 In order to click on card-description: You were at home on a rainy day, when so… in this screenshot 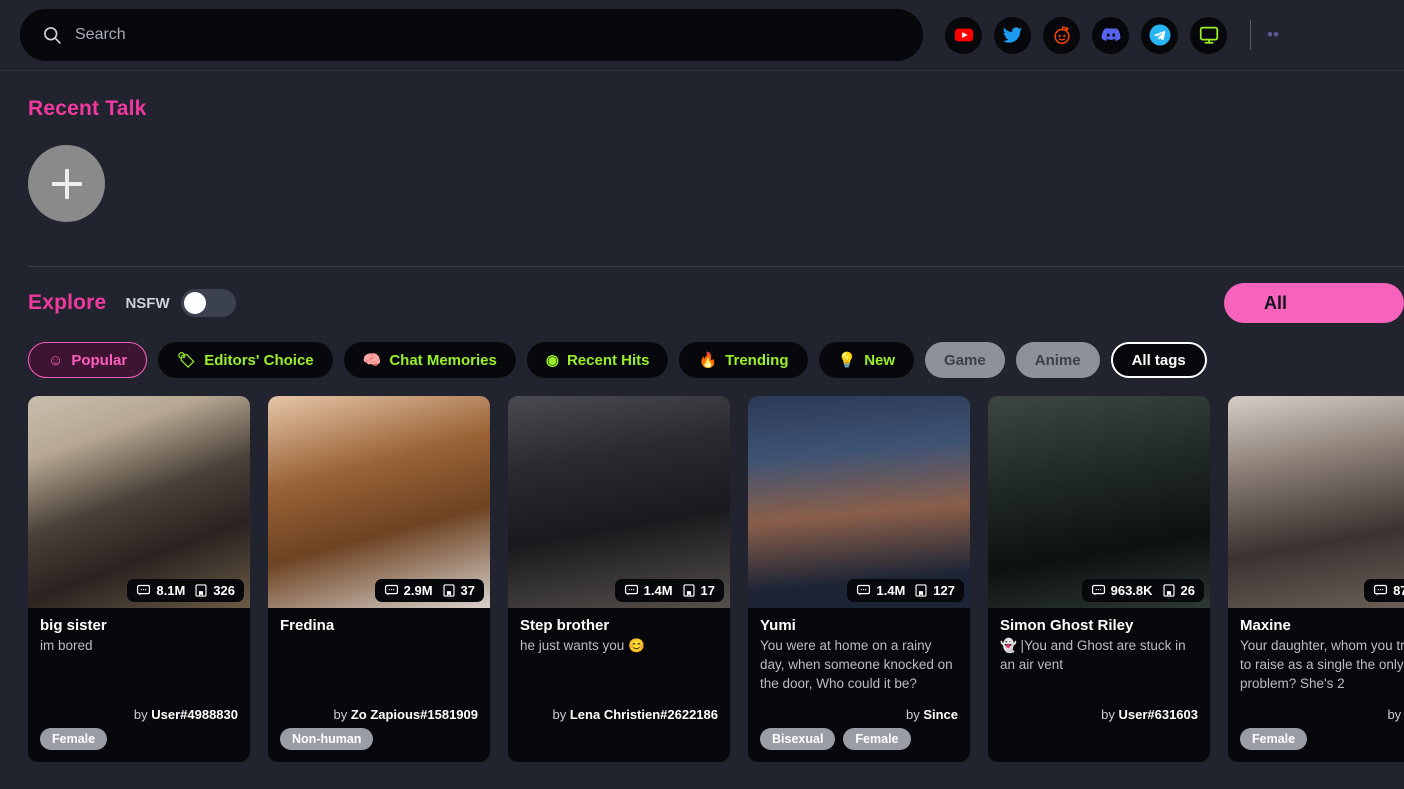, I will do `click(856, 664)`.